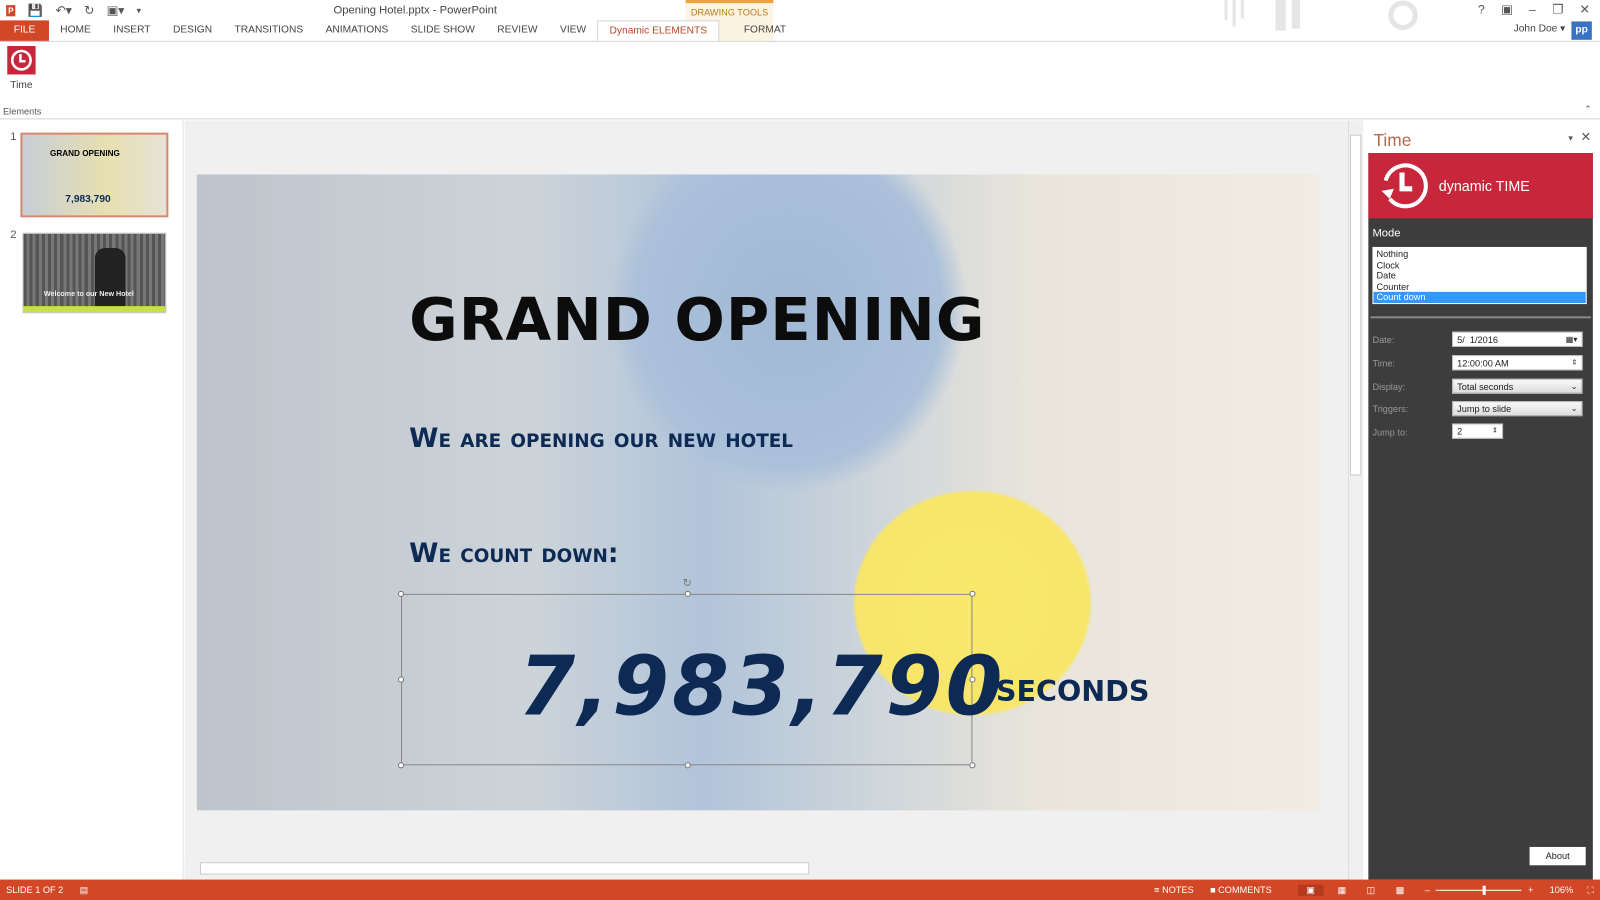  I want to click on zoom-slider, so click(1479, 890).